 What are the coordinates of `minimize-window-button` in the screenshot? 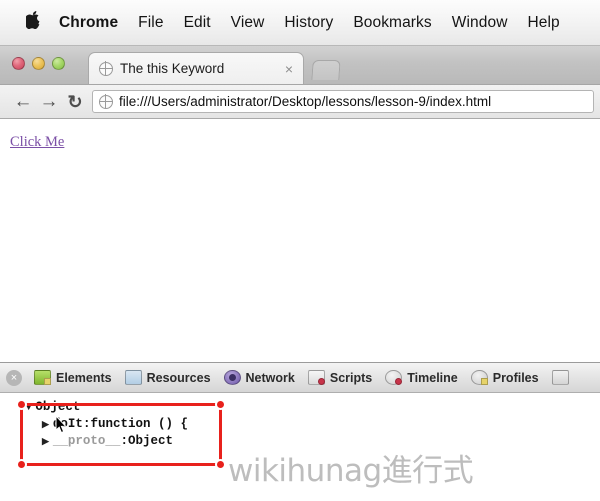 It's located at (38, 63).